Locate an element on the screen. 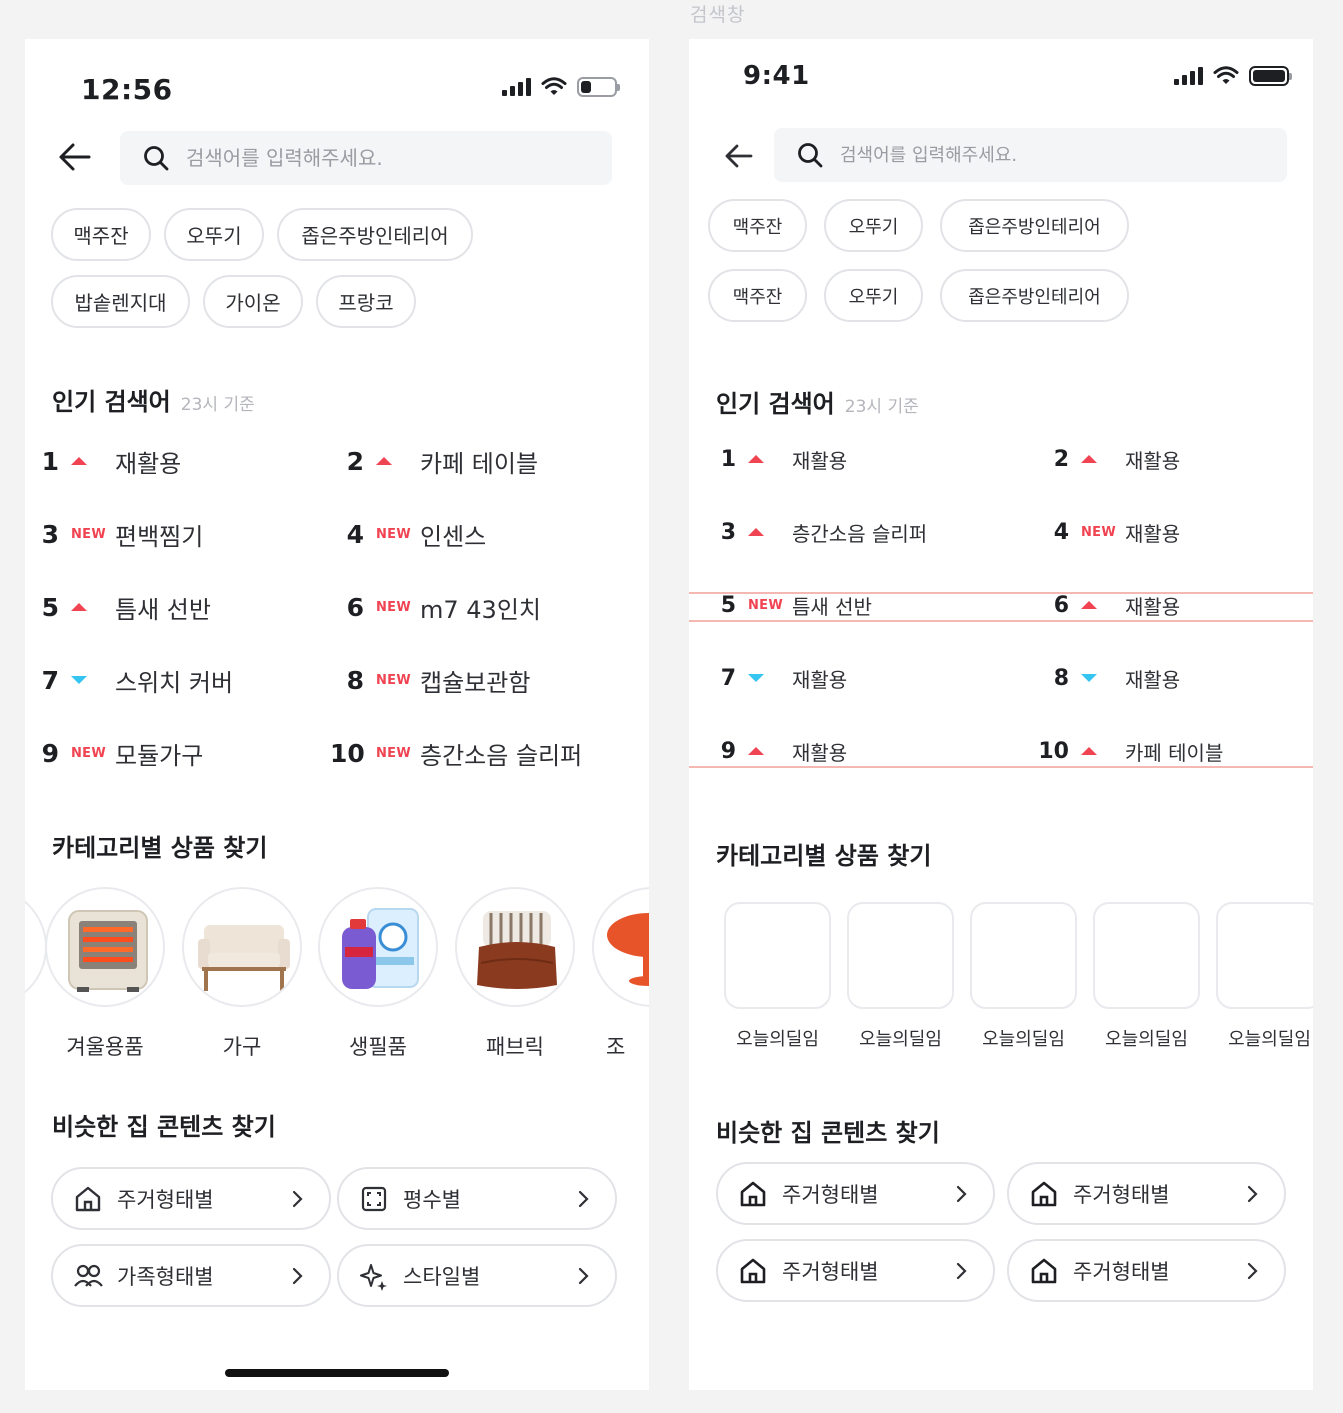 Image resolution: width=1343 pixels, height=1413 pixels. popular-rank-item: 3 NEW 편백찜기 is located at coordinates (114, 534).